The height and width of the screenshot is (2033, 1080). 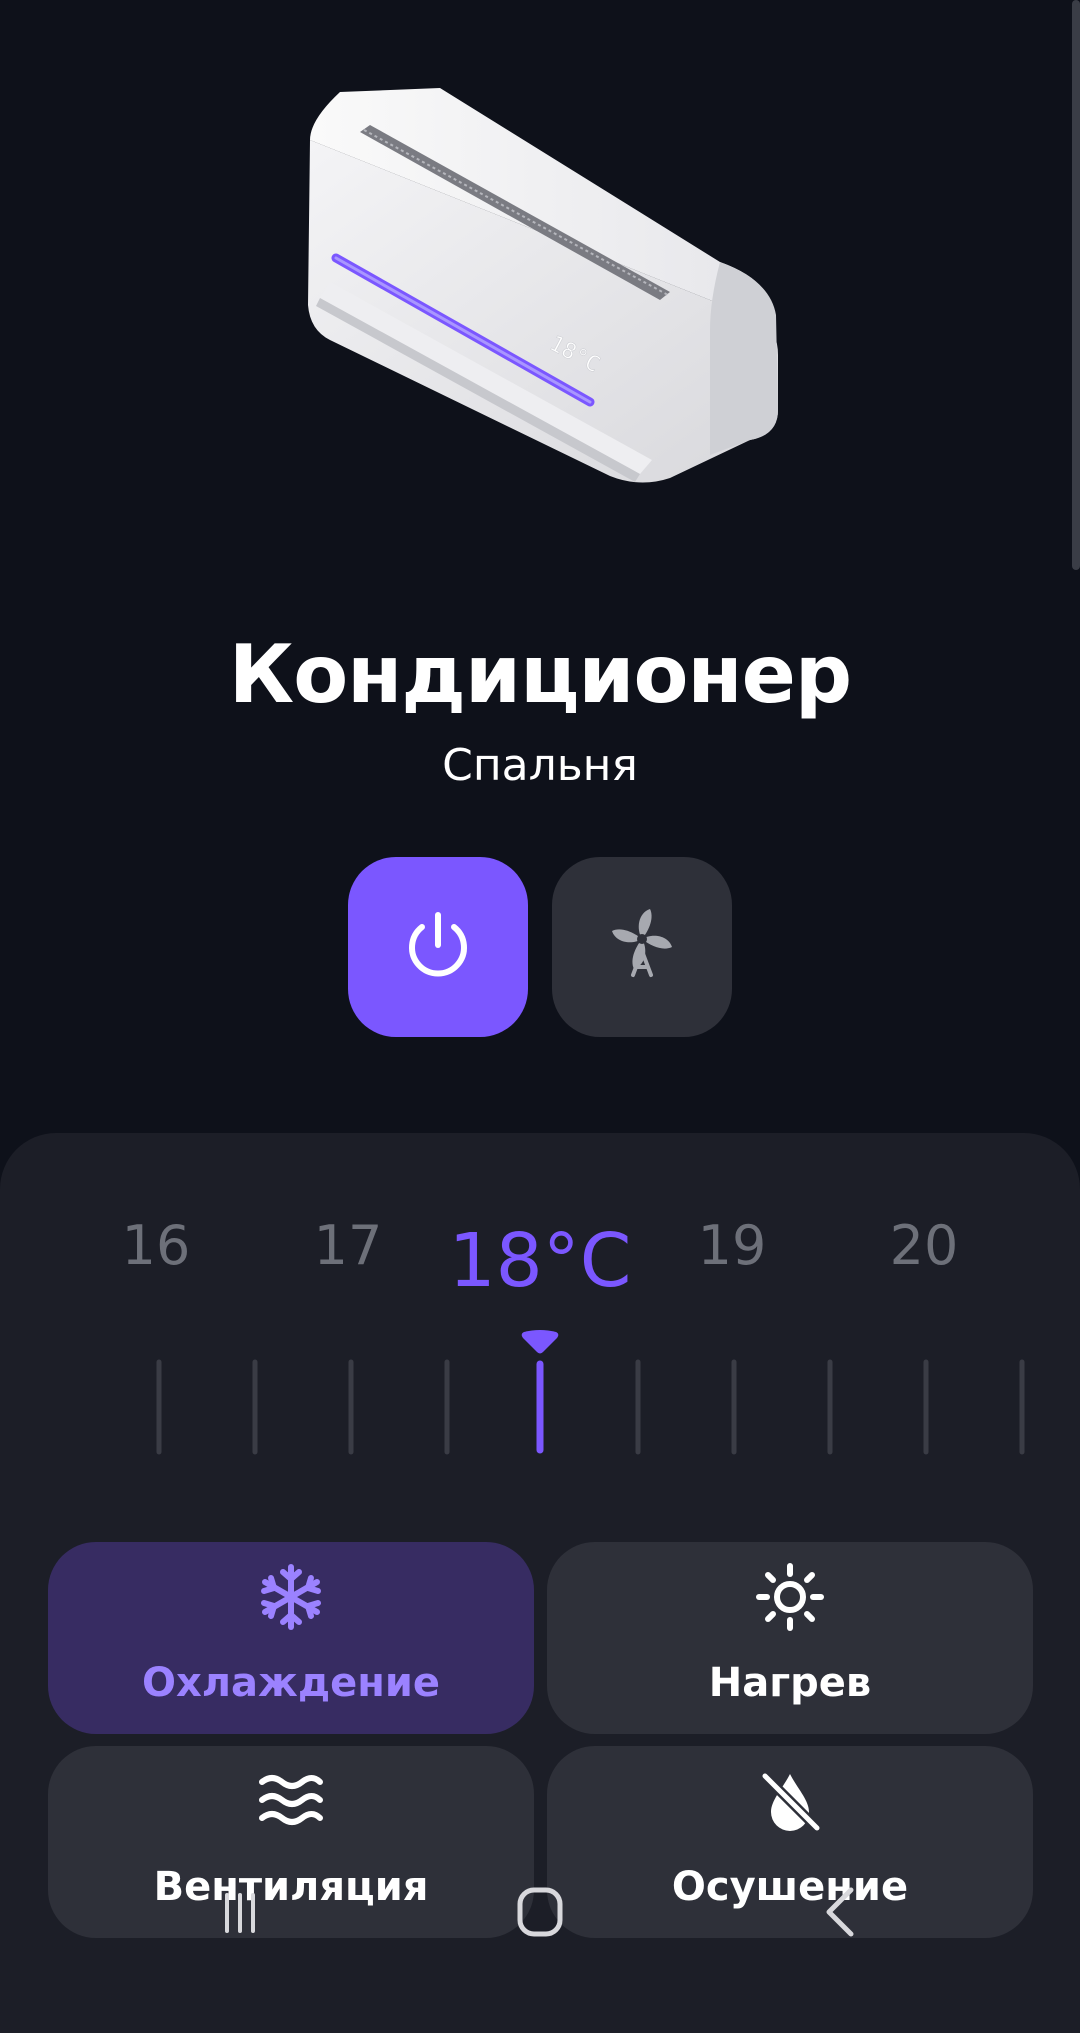 I want to click on recent-apps-icon, so click(x=240, y=1914).